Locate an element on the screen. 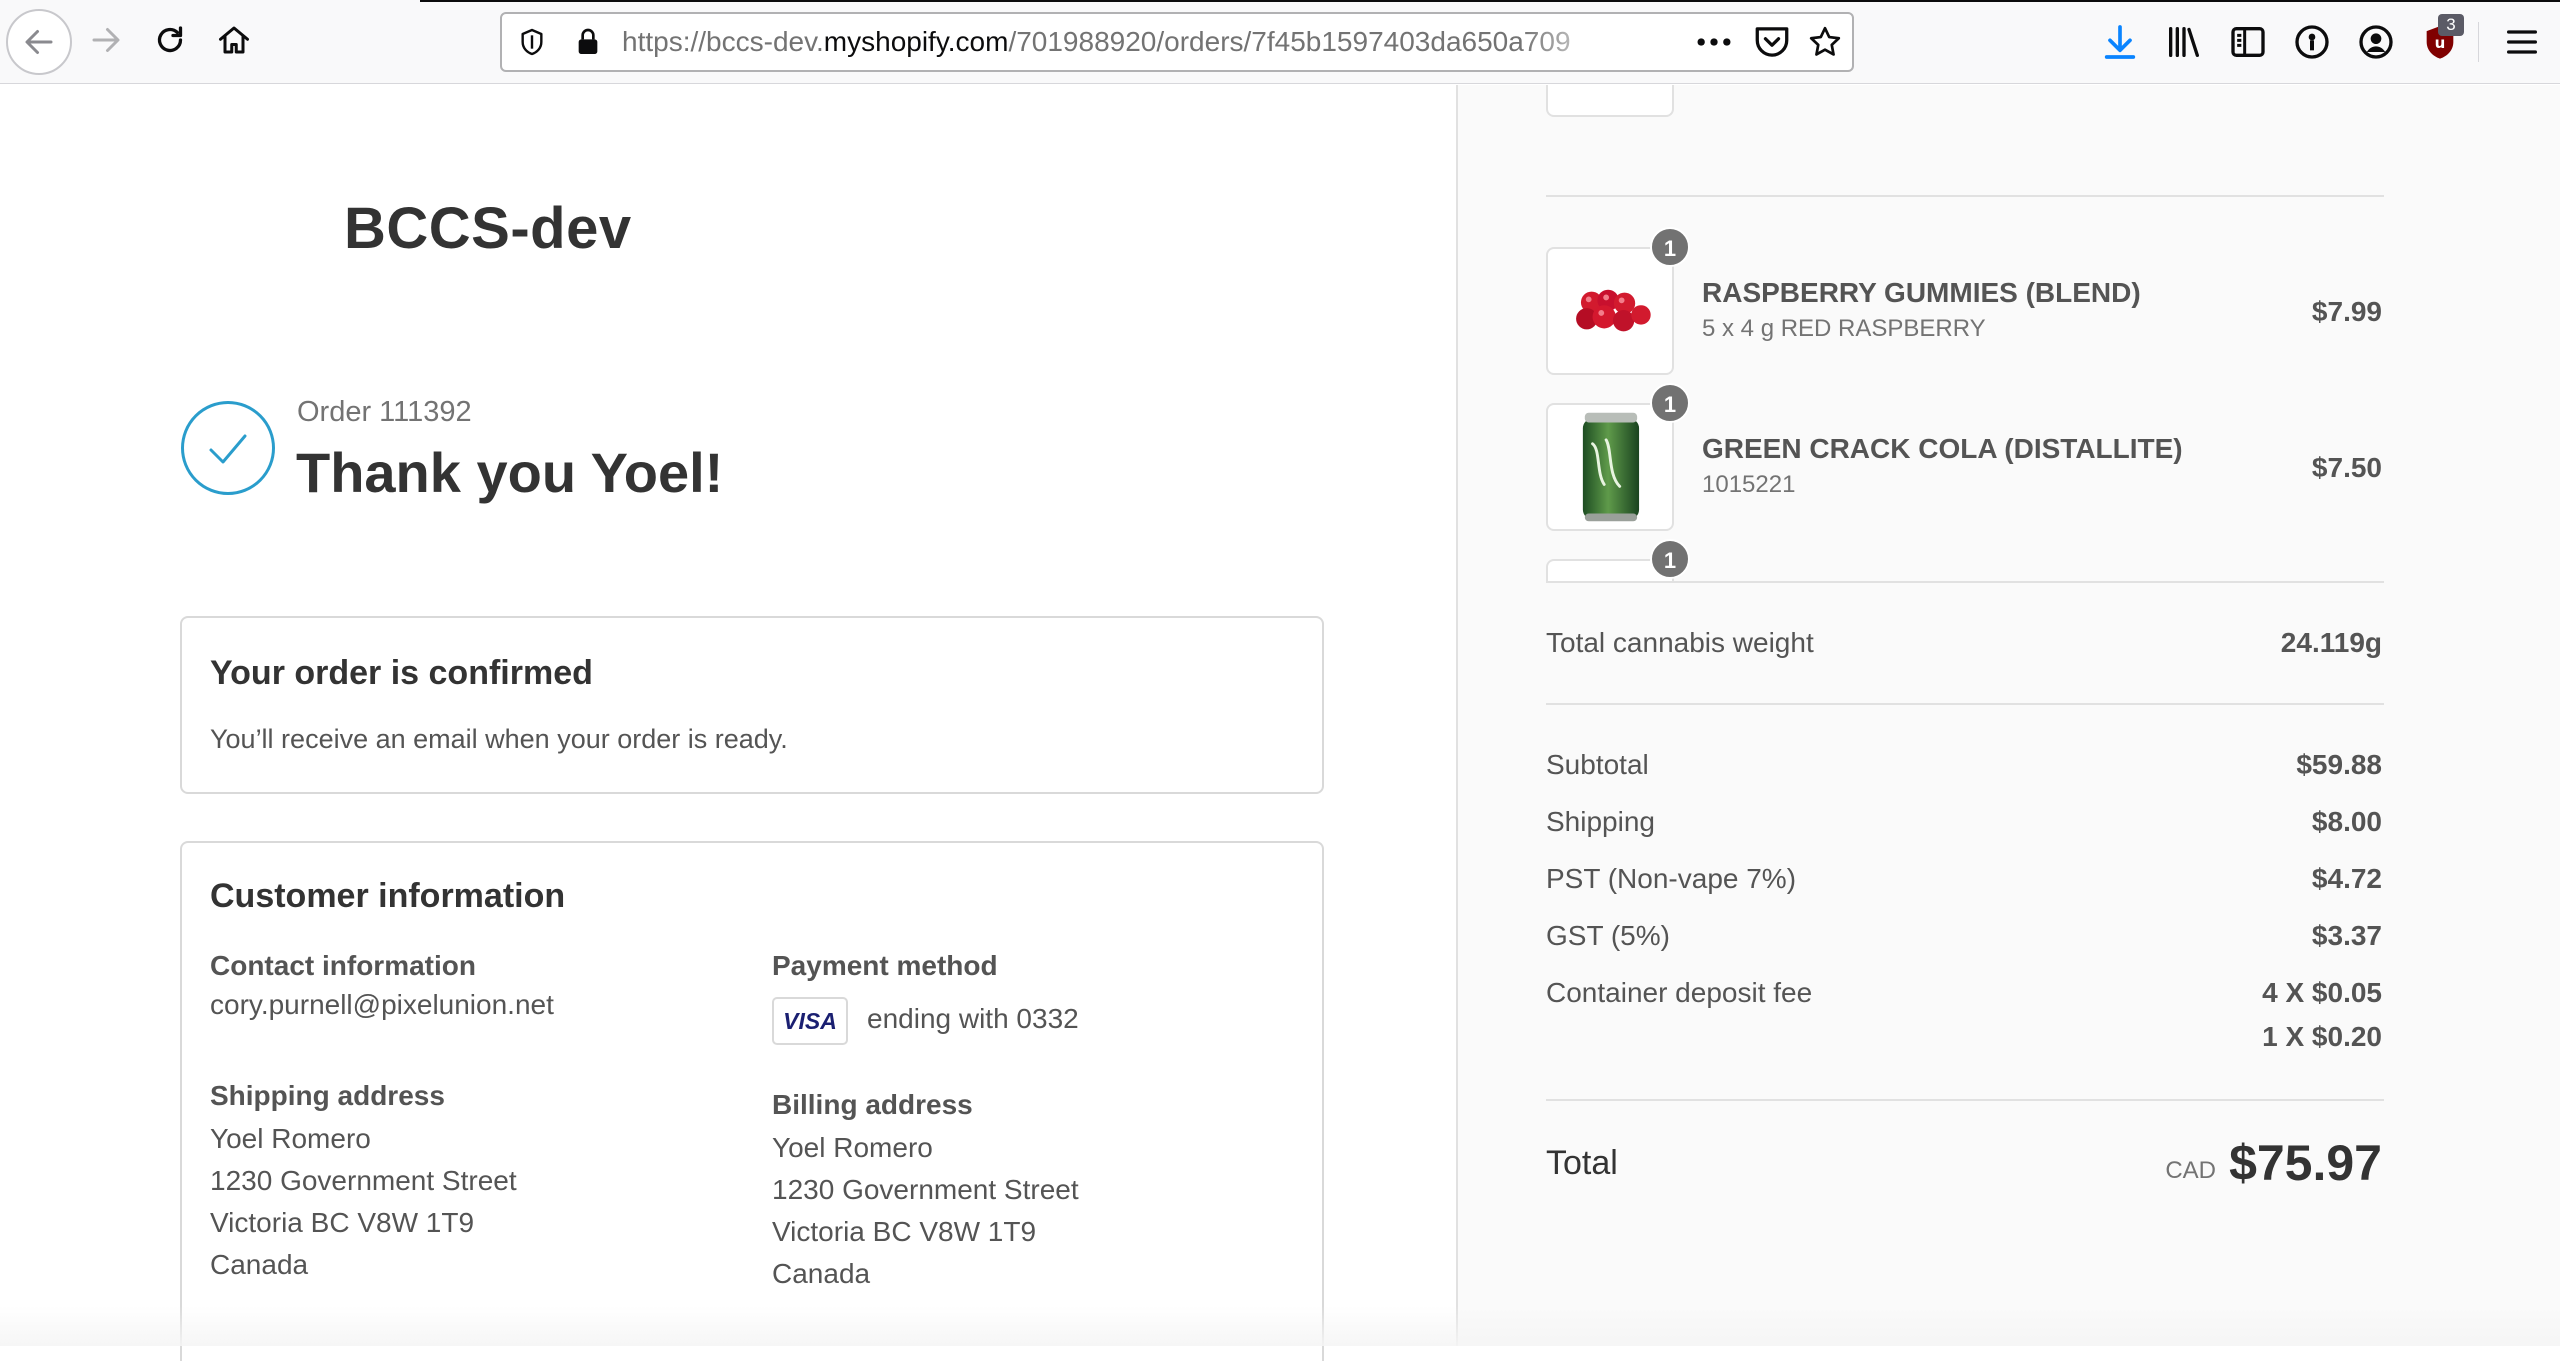  star-icon is located at coordinates (1825, 42).